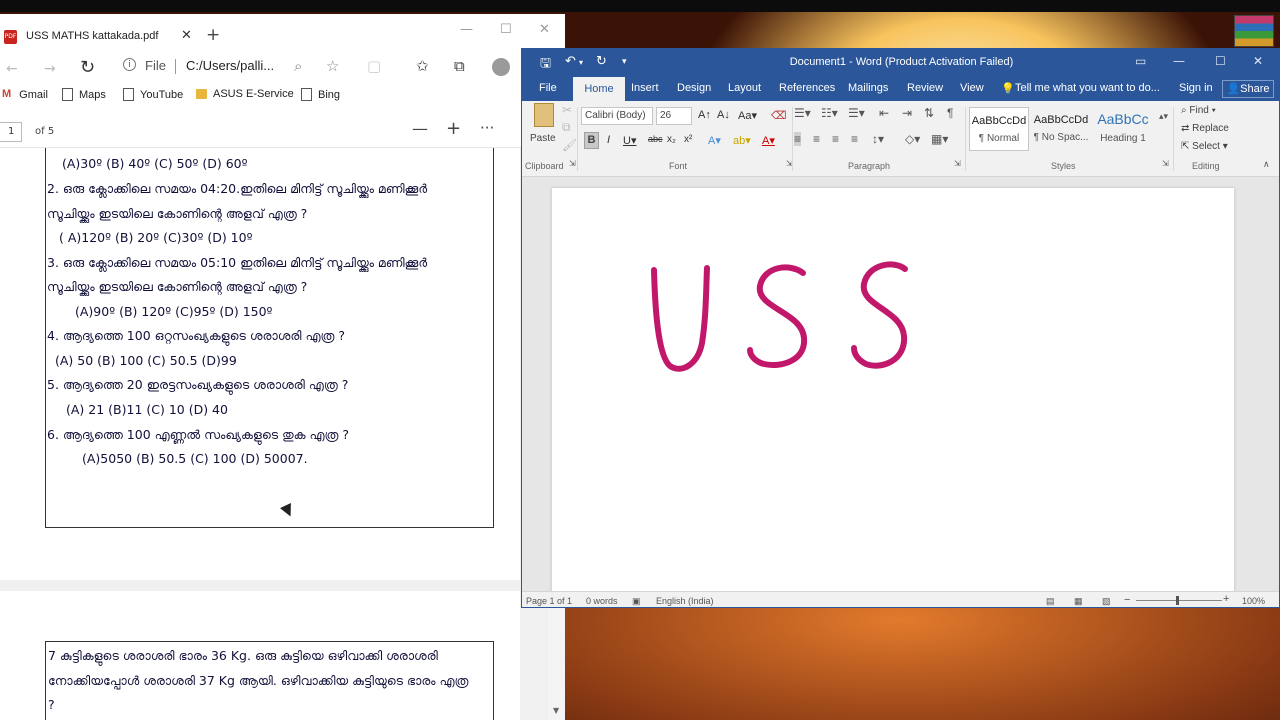 The image size is (1280, 720). Describe the element at coordinates (1123, 129) in the screenshot. I see `style-heading-1: AaBbCc Heading 1` at that location.